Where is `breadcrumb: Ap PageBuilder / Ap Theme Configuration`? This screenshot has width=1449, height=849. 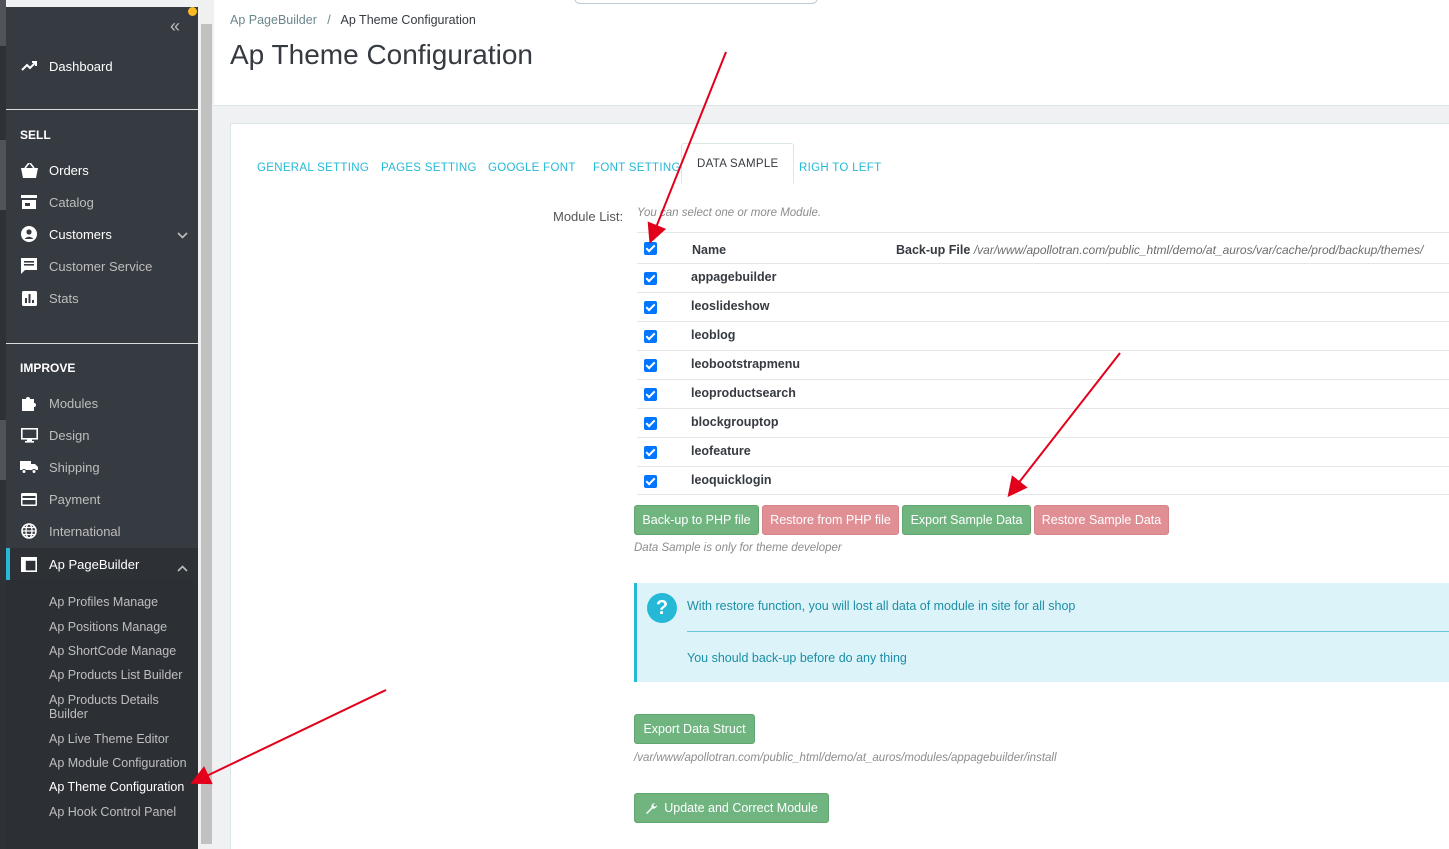 breadcrumb: Ap PageBuilder / Ap Theme Configuration is located at coordinates (353, 20).